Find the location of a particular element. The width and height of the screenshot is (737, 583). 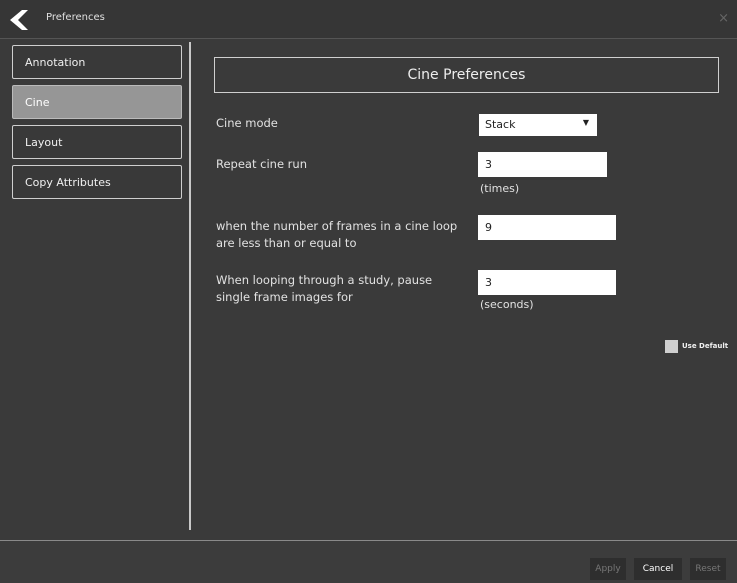

repeat-cine-input is located at coordinates (542, 164).